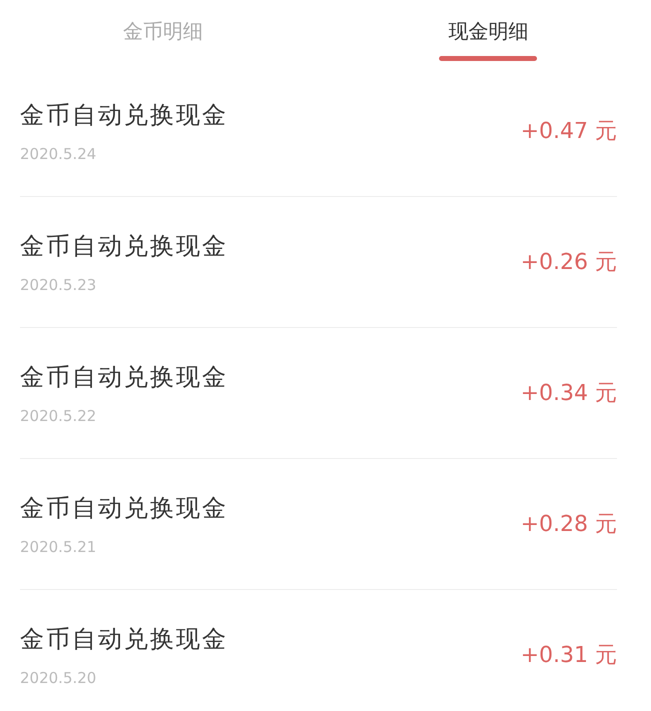 The height and width of the screenshot is (711, 651). What do you see at coordinates (59, 547) in the screenshot?
I see `record-date: 2020.5.21` at bounding box center [59, 547].